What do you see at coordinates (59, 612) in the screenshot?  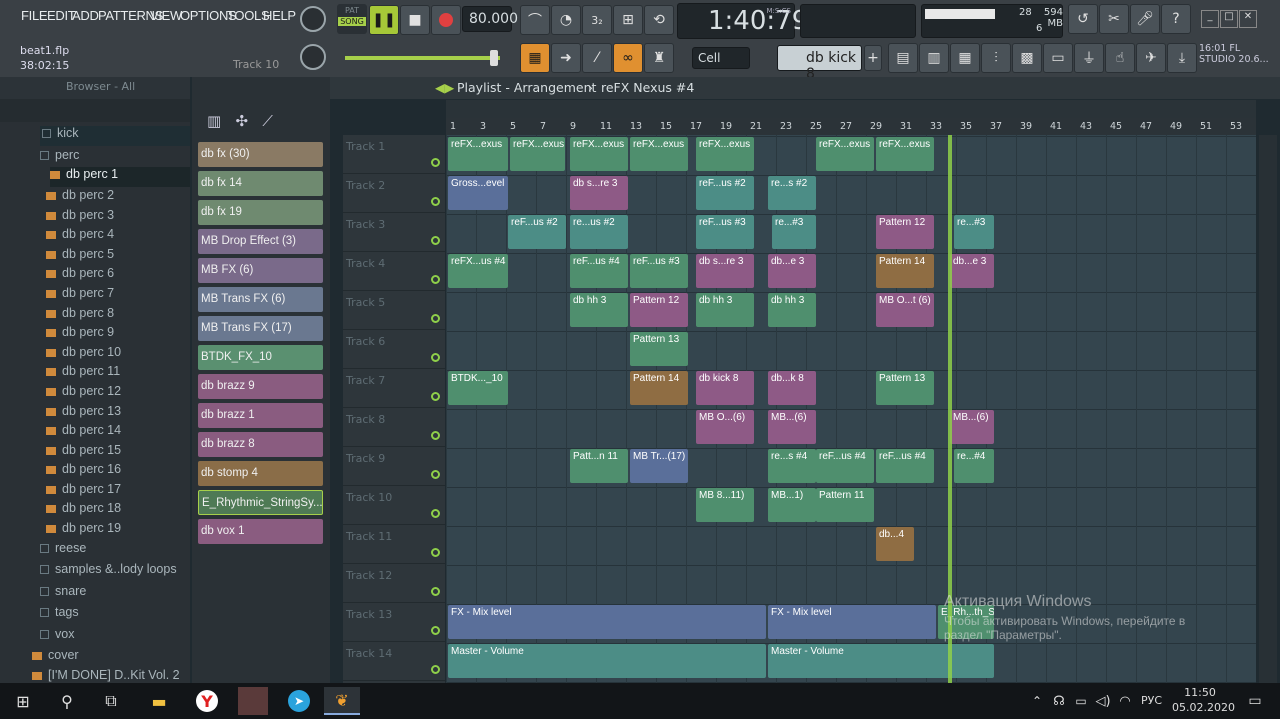 I see `browser-item-tags: tags` at bounding box center [59, 612].